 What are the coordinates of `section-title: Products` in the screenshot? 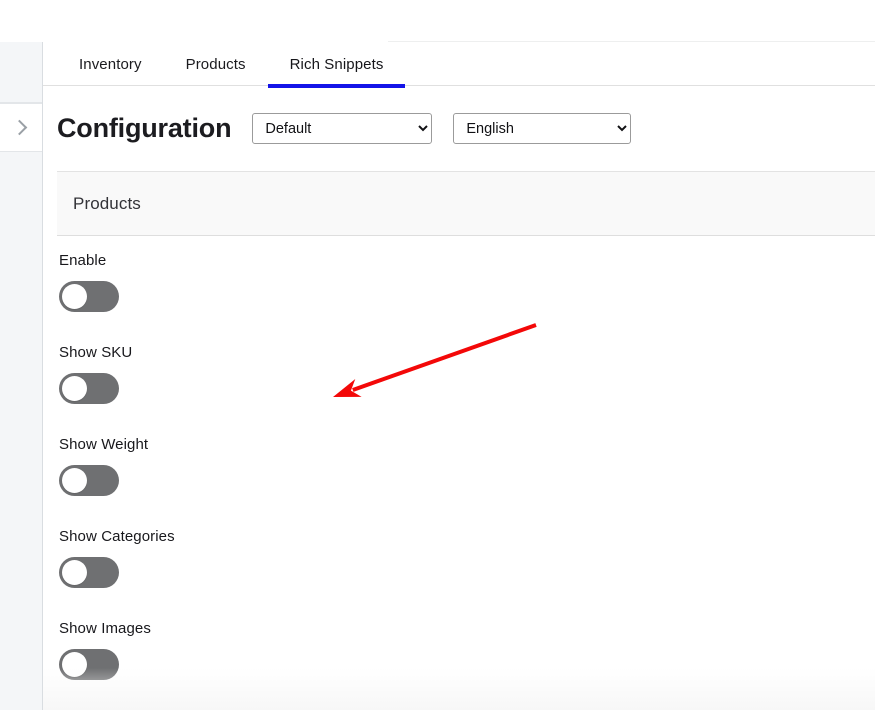 It's located at (107, 203).